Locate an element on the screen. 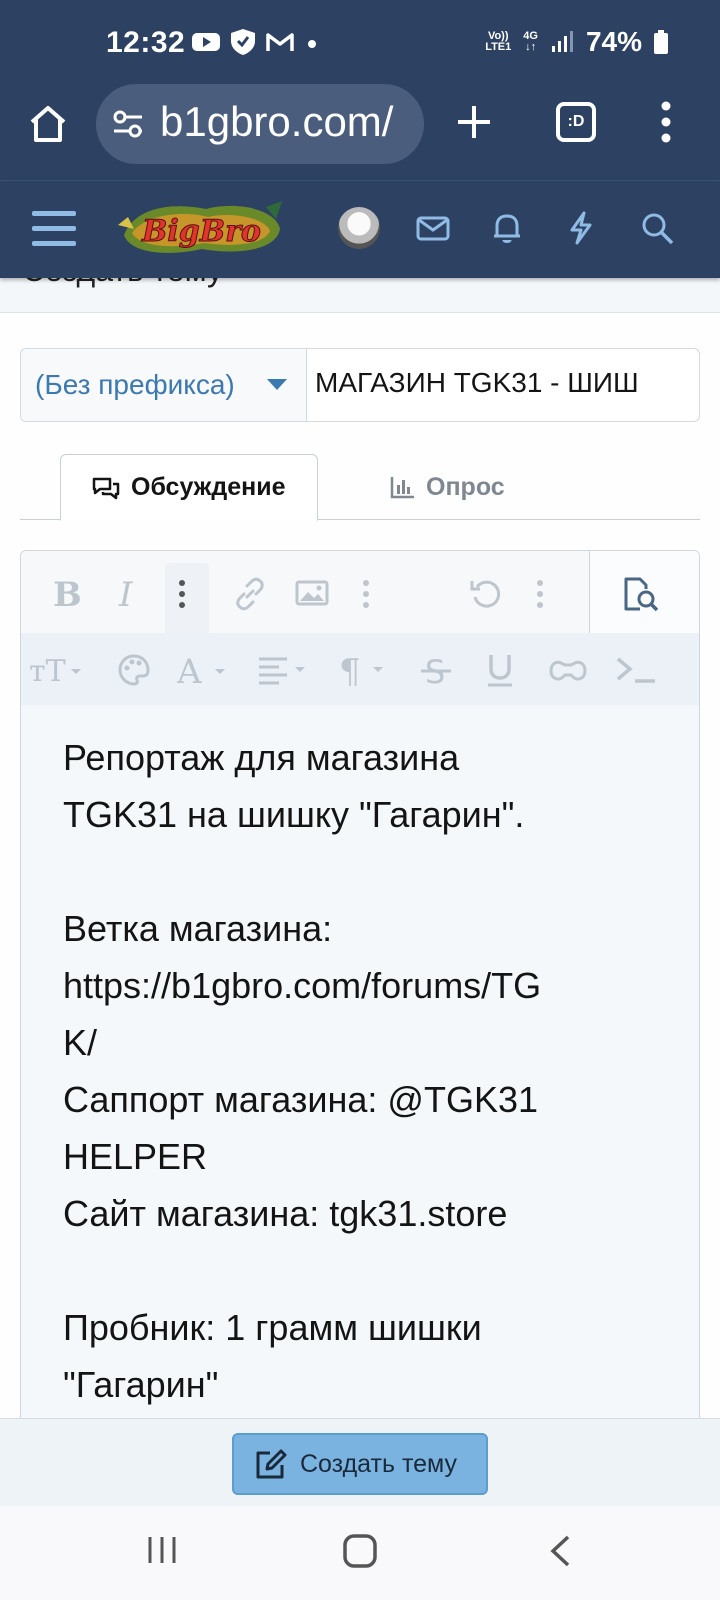 The image size is (720, 1600). home-circle-icon is located at coordinates (360, 1551).